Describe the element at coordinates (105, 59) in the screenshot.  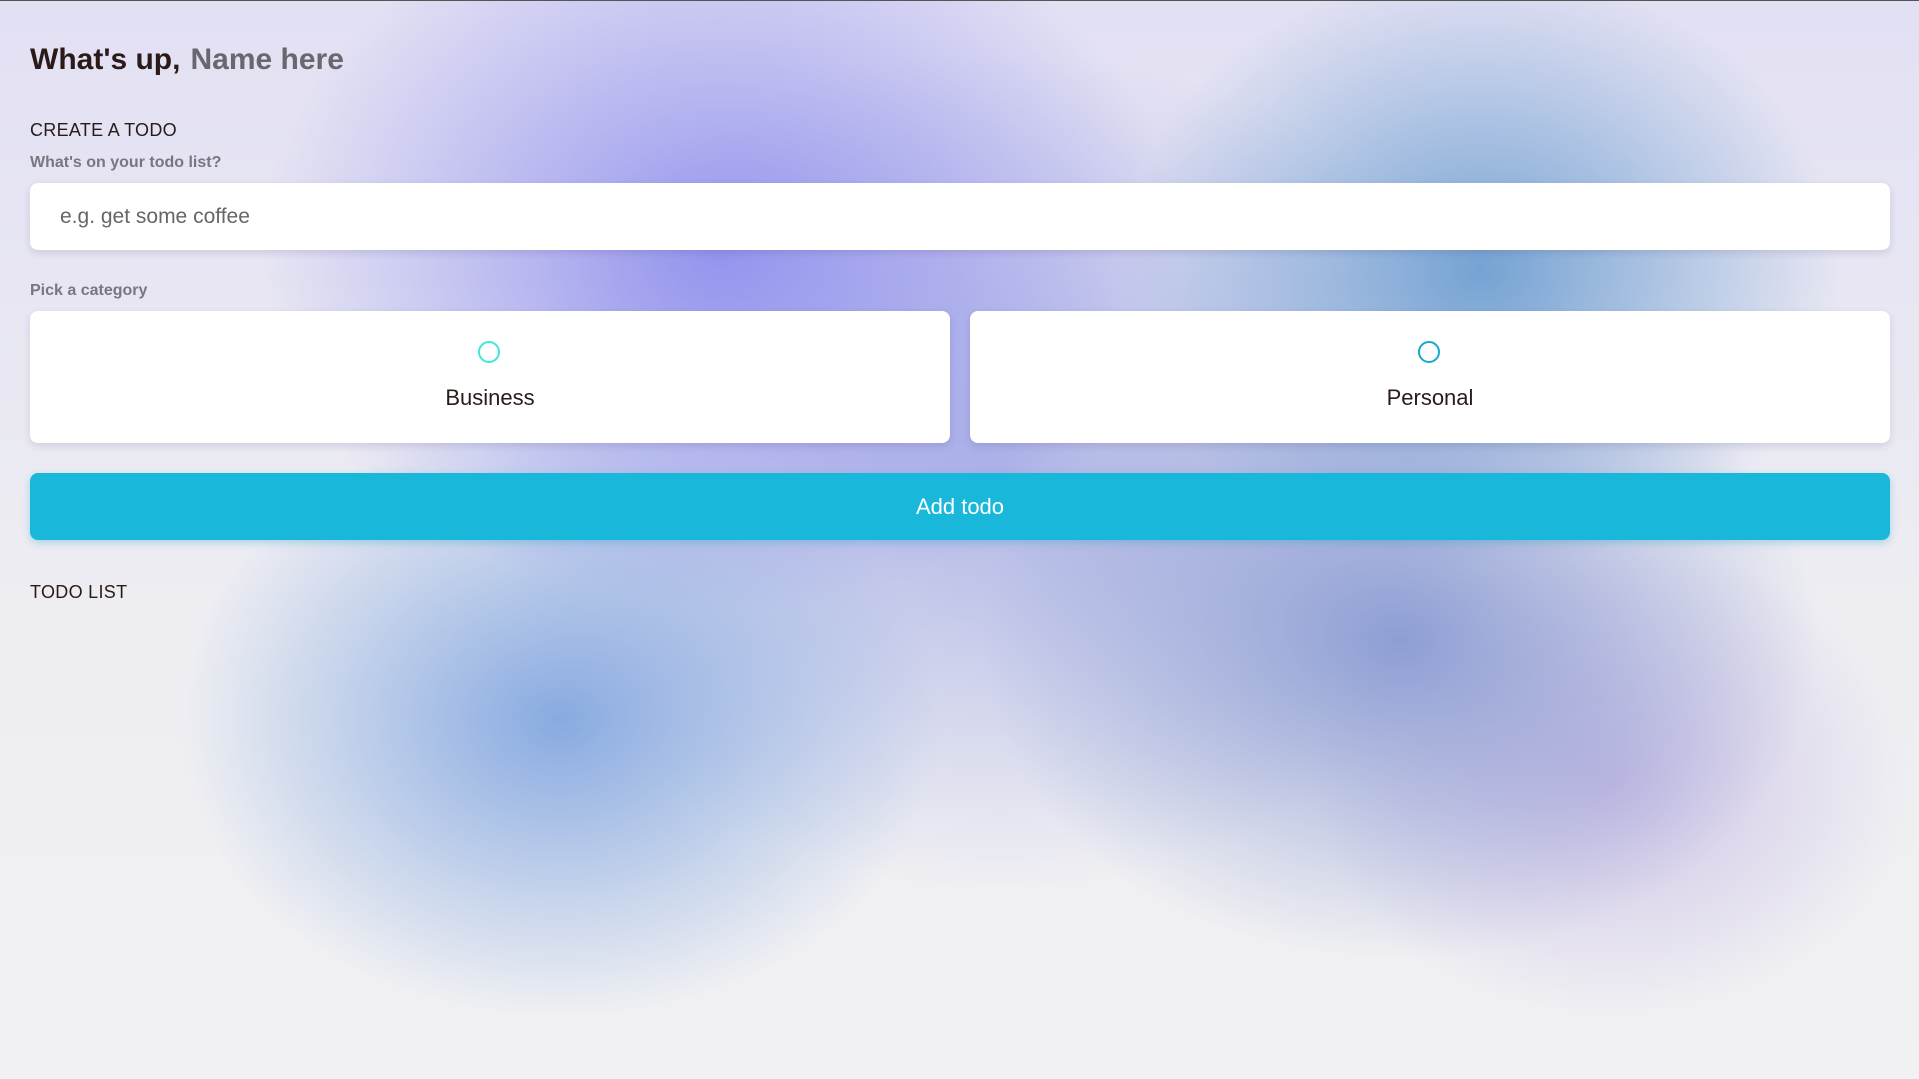
I see `greeting-text: What's up,` at that location.